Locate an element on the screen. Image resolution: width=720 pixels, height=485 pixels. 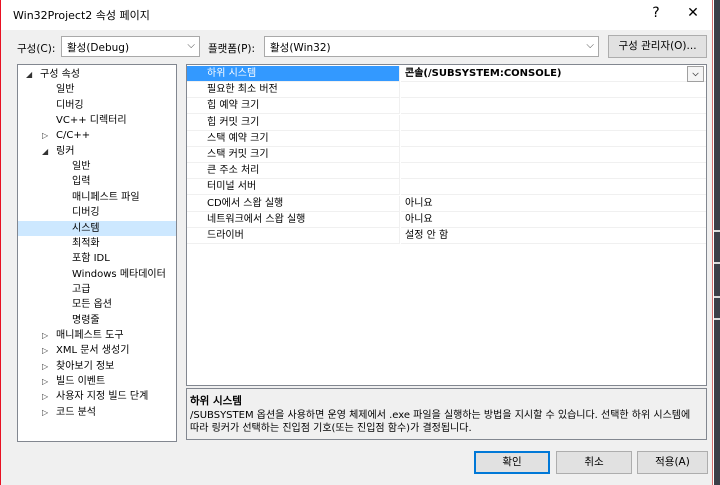
tree-item: 시스템 is located at coordinates (97, 228).